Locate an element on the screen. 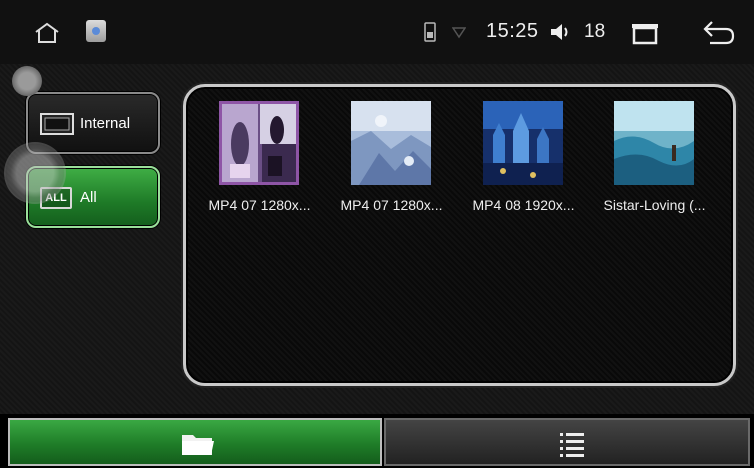  volume-level: 18 is located at coordinates (595, 31).